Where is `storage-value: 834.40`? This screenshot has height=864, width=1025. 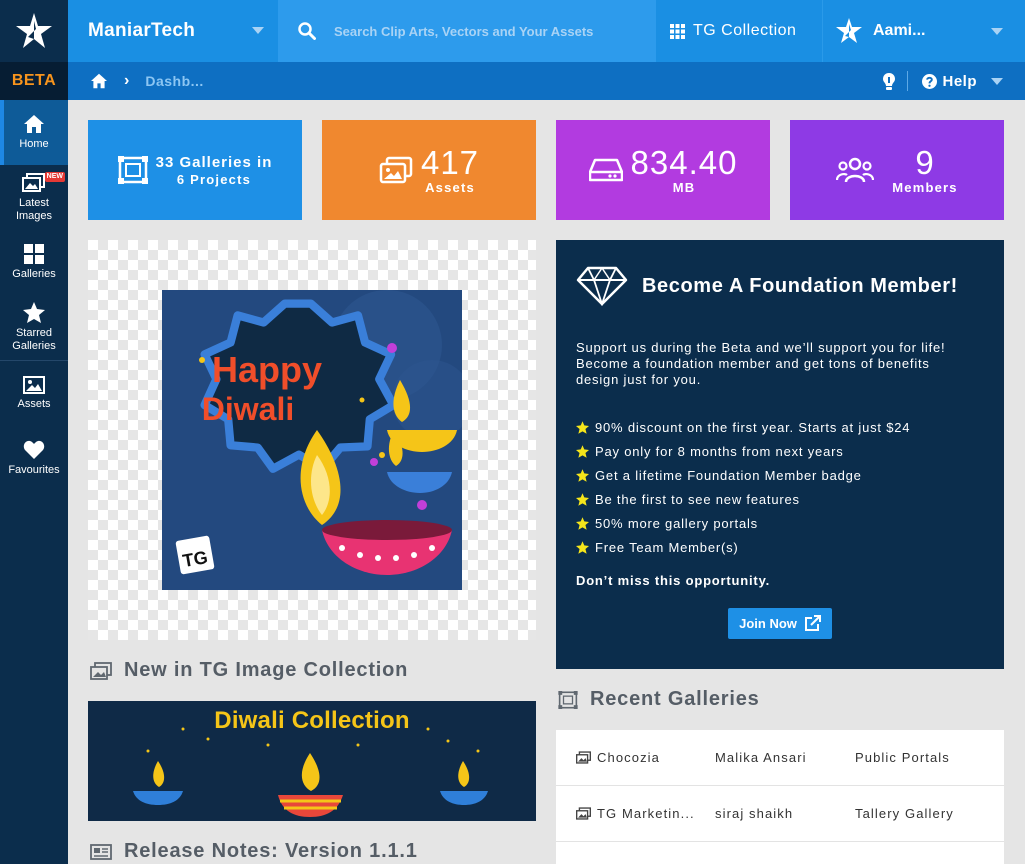 storage-value: 834.40 is located at coordinates (684, 162).